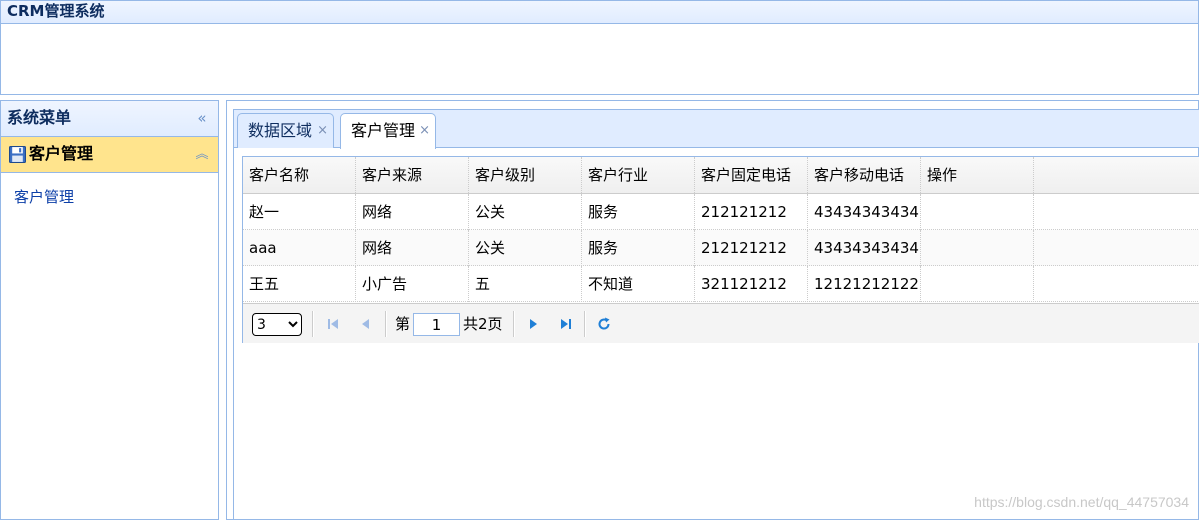 This screenshot has height=520, width=1199. Describe the element at coordinates (109, 196) in the screenshot. I see `menu-item-customer-management: 客户管理` at that location.